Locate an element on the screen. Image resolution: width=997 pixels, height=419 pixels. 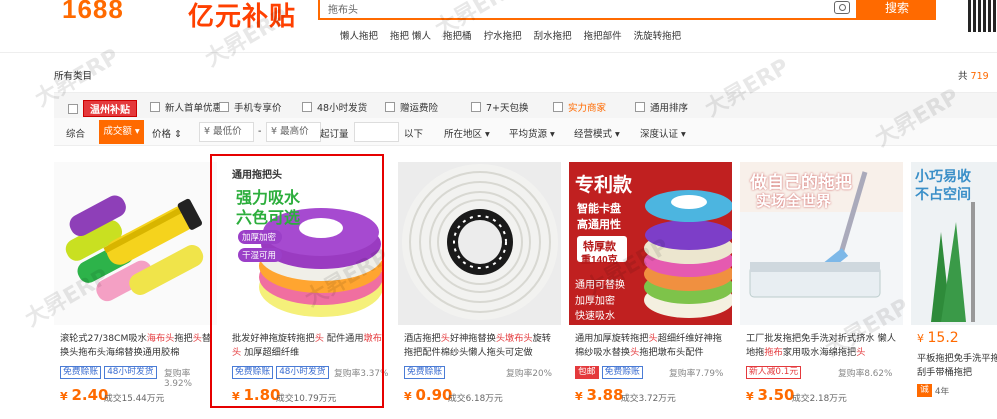
sales-volume: 成交3.72万元 is located at coordinates (648, 399).